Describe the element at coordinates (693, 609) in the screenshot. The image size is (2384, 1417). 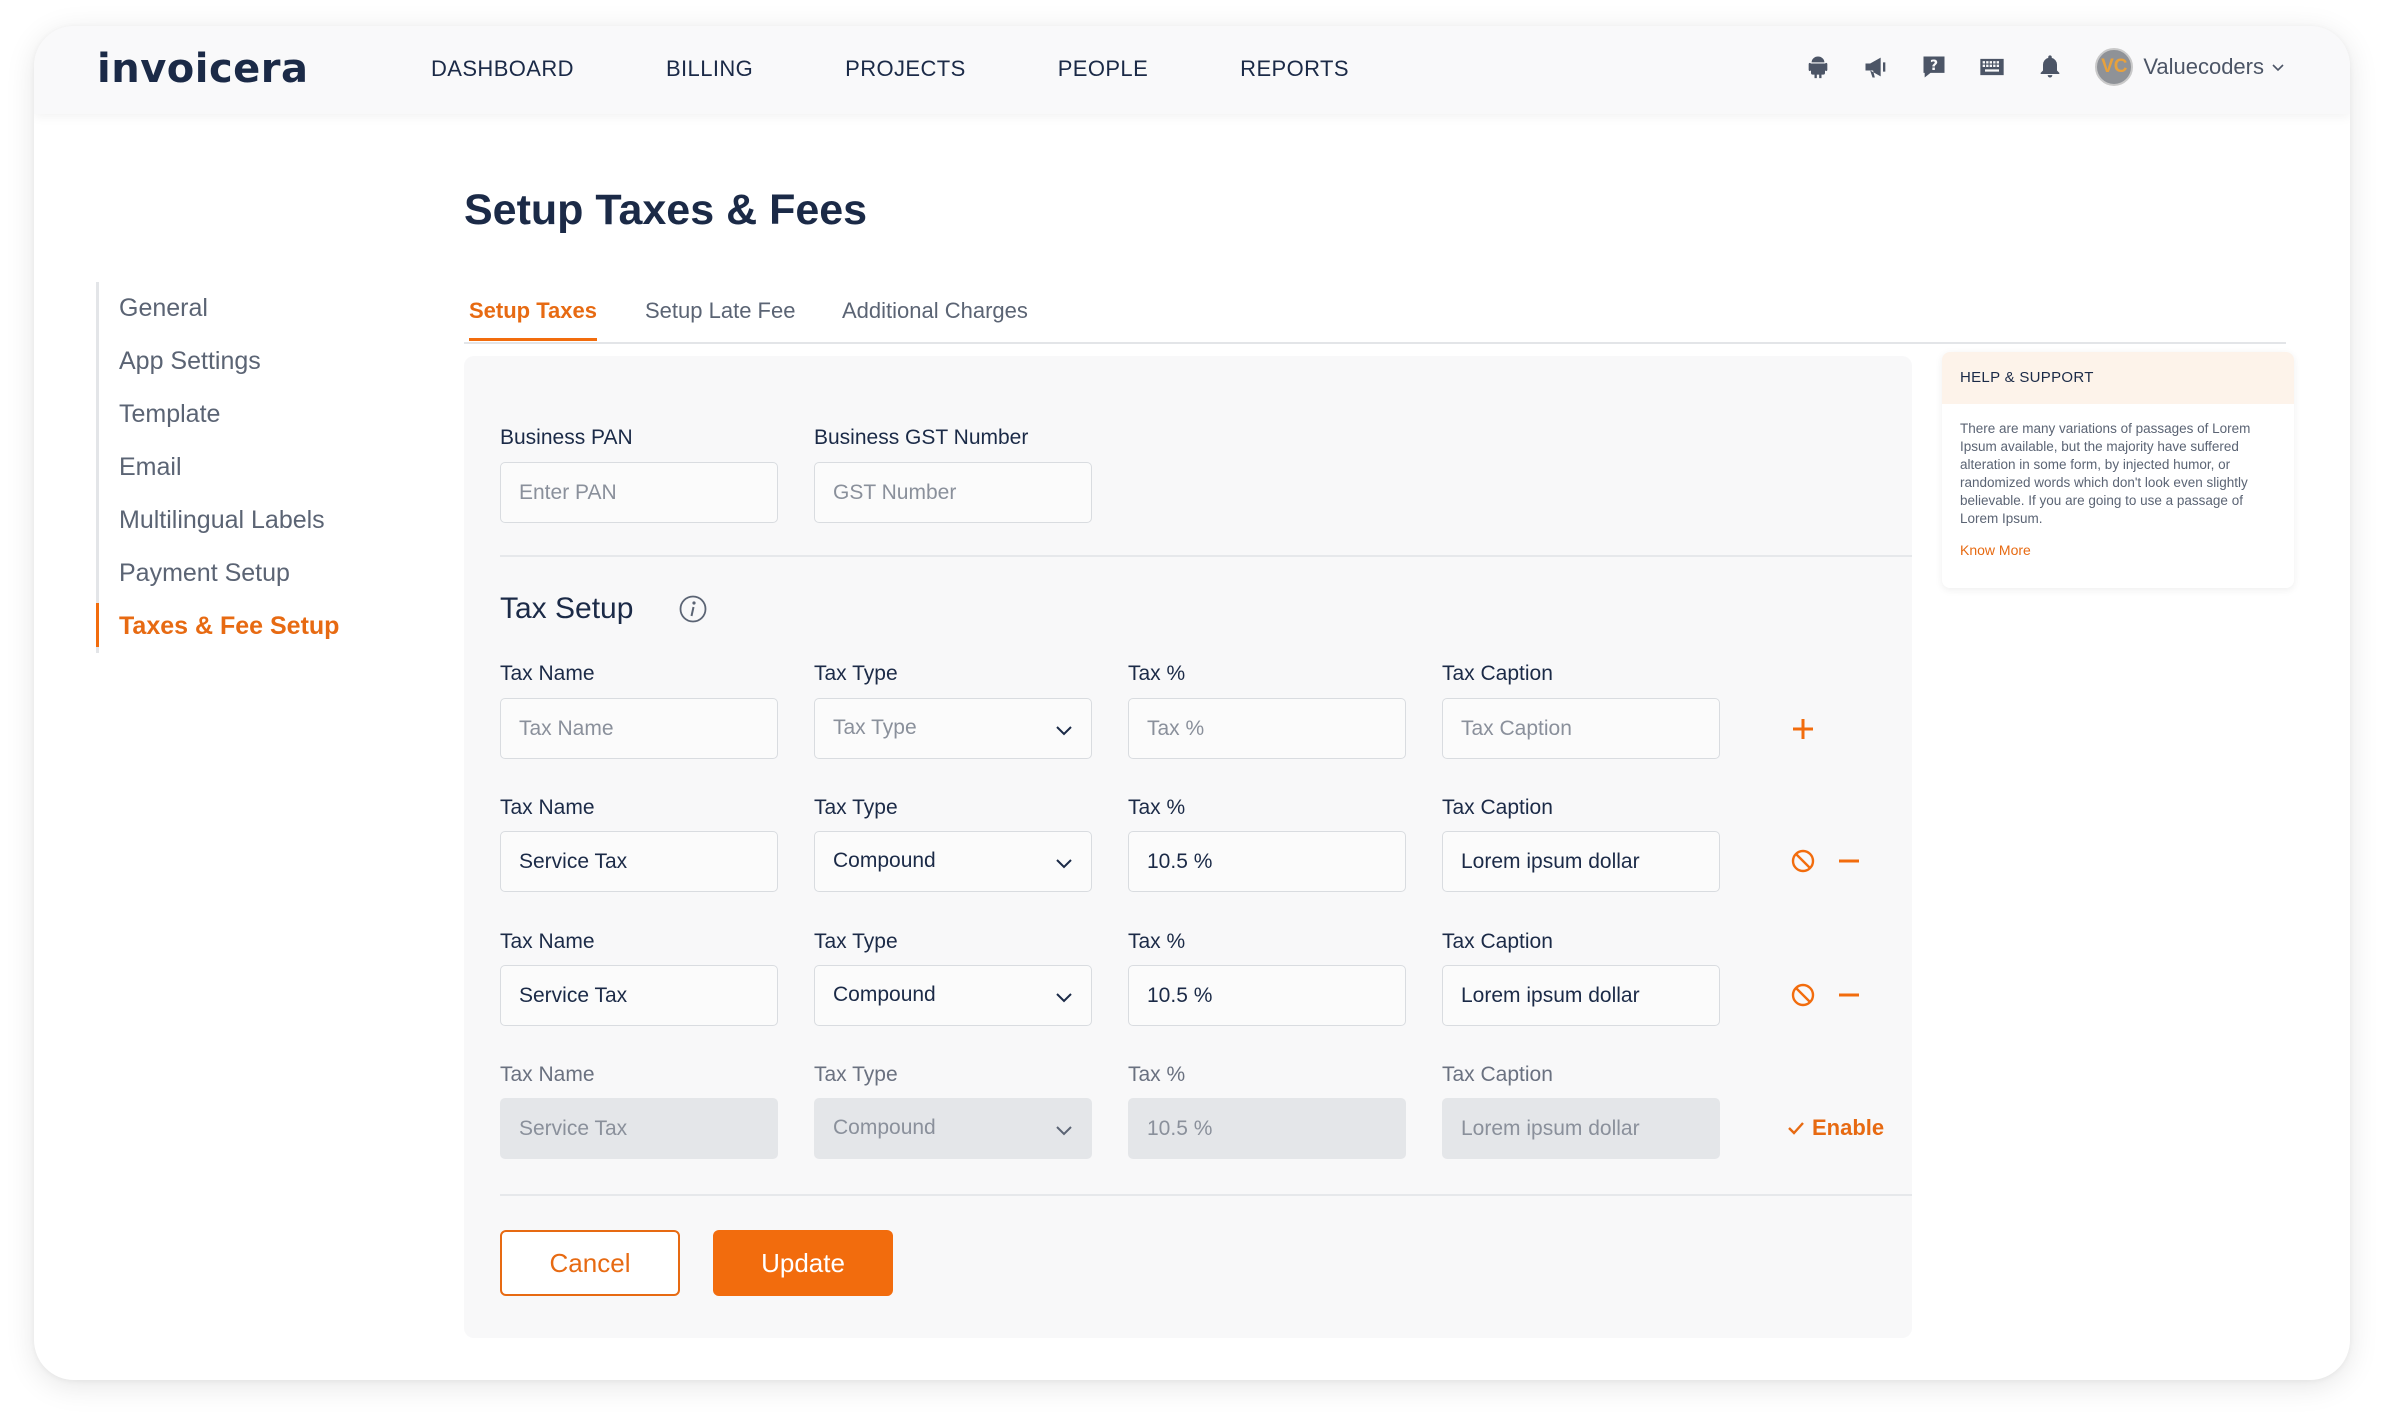
I see `info-icon` at that location.